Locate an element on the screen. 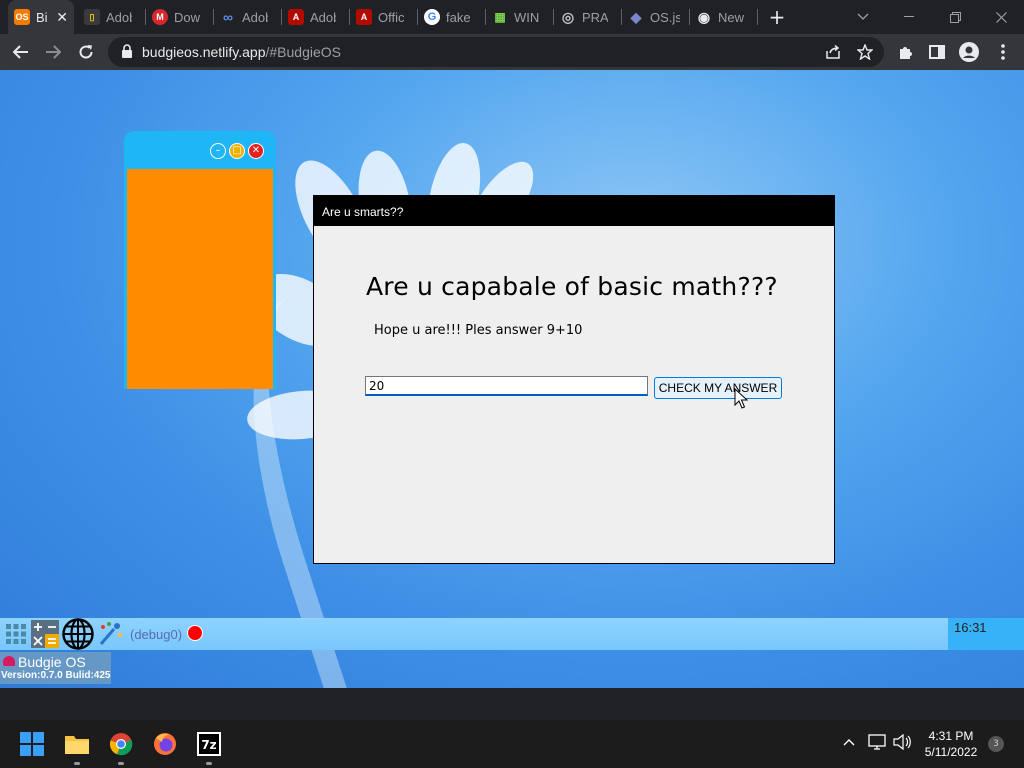 This screenshot has height=768, width=1024. os-name: Budgie OS is located at coordinates (52, 662).